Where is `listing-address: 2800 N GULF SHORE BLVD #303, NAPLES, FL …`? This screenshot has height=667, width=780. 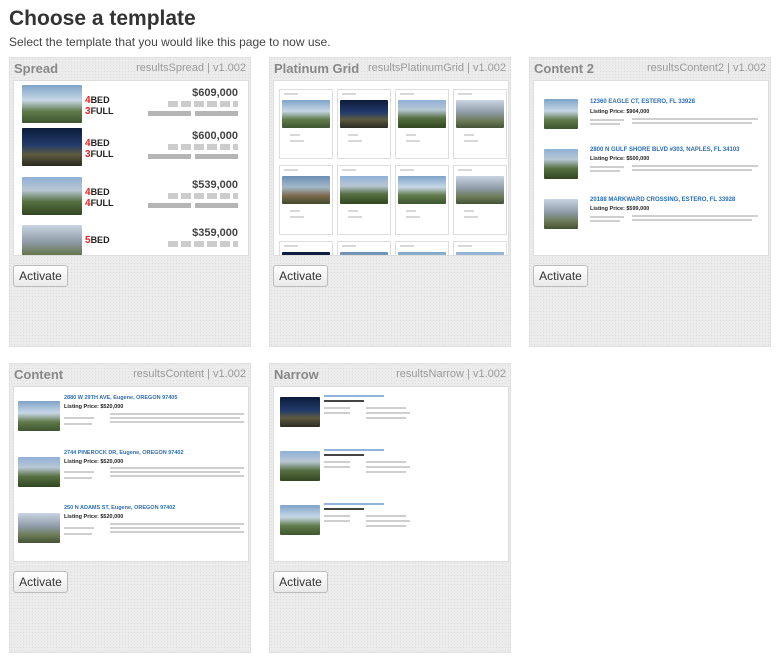
listing-address: 2800 N GULF SHORE BLVD #303, NAPLES, FL … is located at coordinates (665, 150).